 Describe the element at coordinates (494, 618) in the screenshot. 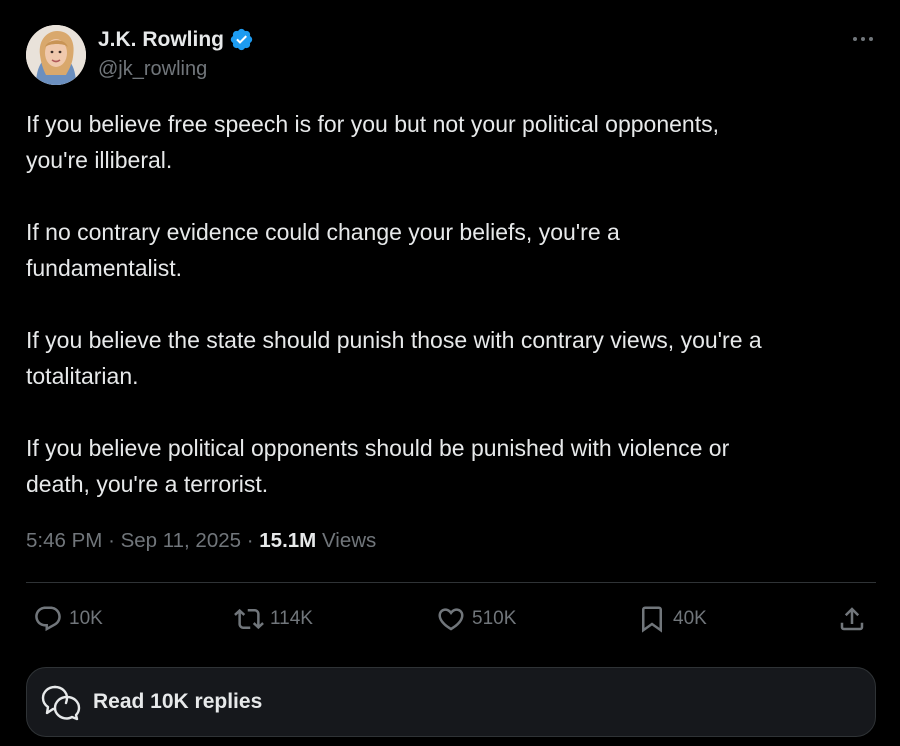

I see `like-count: 510K` at that location.